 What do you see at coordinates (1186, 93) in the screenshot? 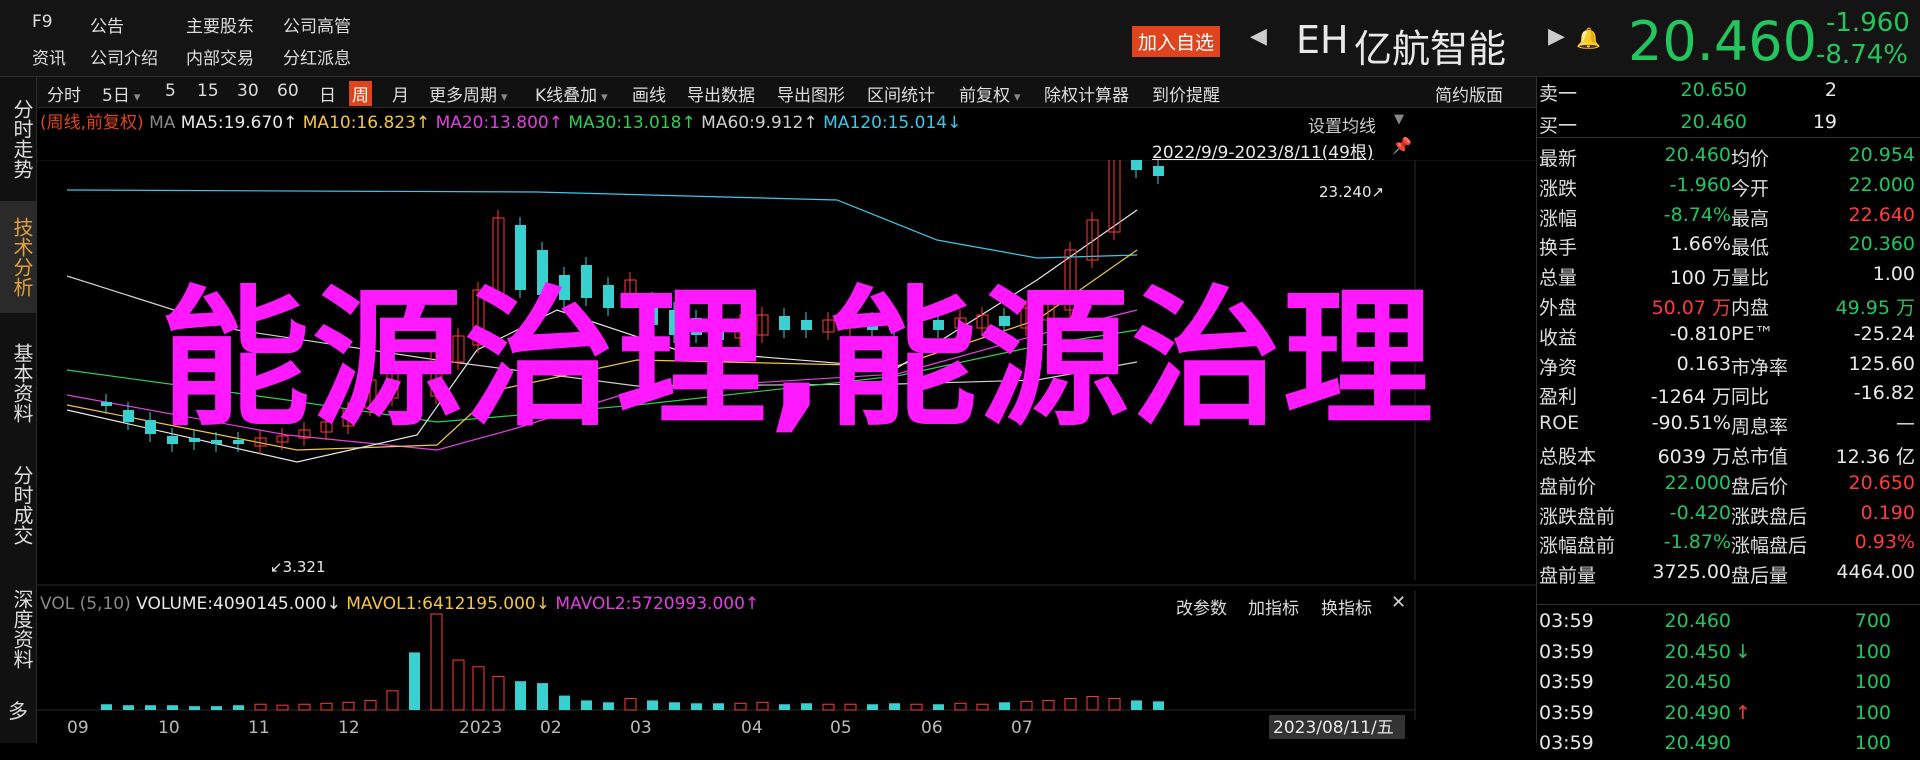
I see `price-alert-button: 到价提醒` at bounding box center [1186, 93].